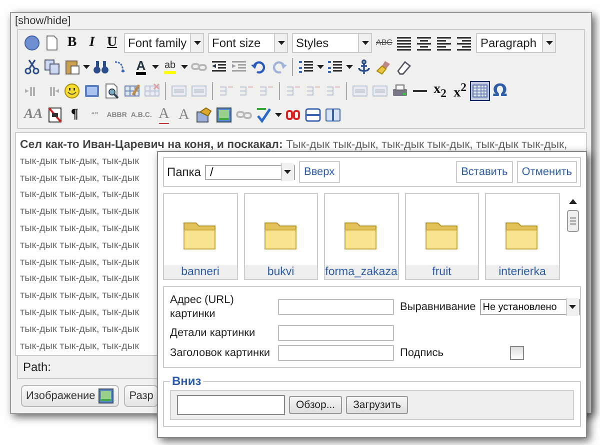  What do you see at coordinates (517, 353) in the screenshot?
I see `caption-checkbox` at bounding box center [517, 353].